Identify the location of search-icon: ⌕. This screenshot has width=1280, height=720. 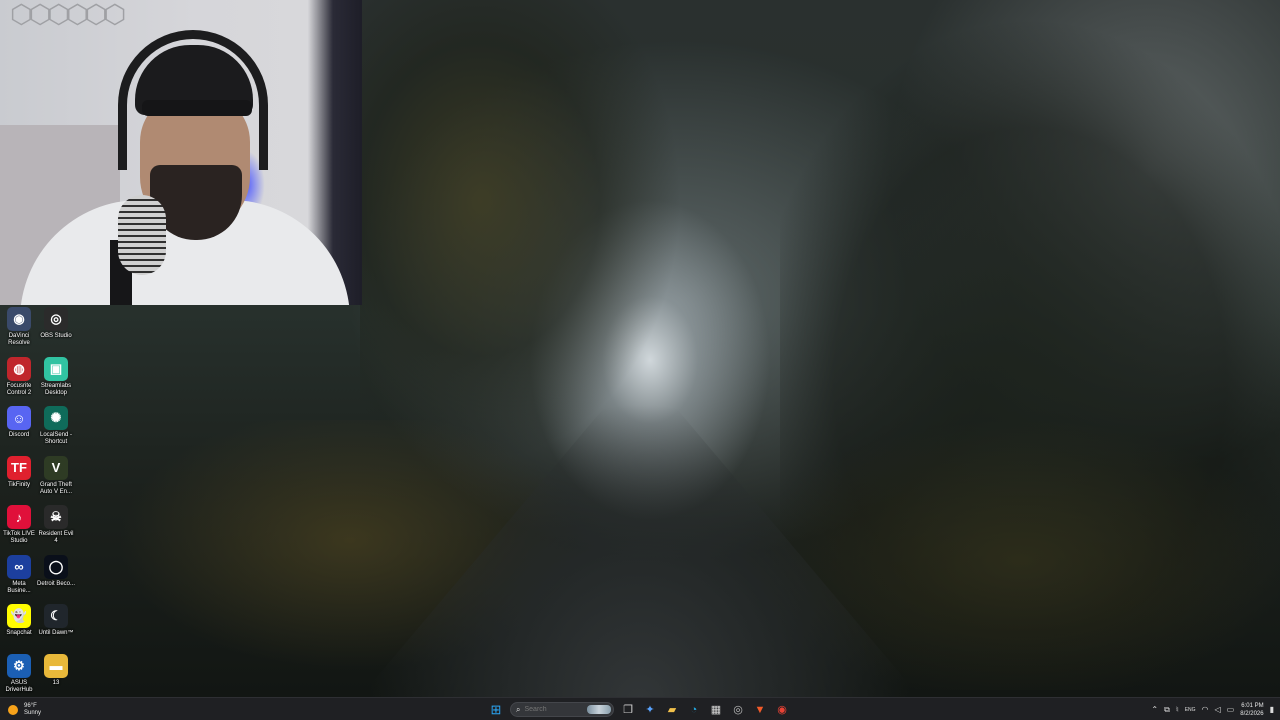
(518, 709).